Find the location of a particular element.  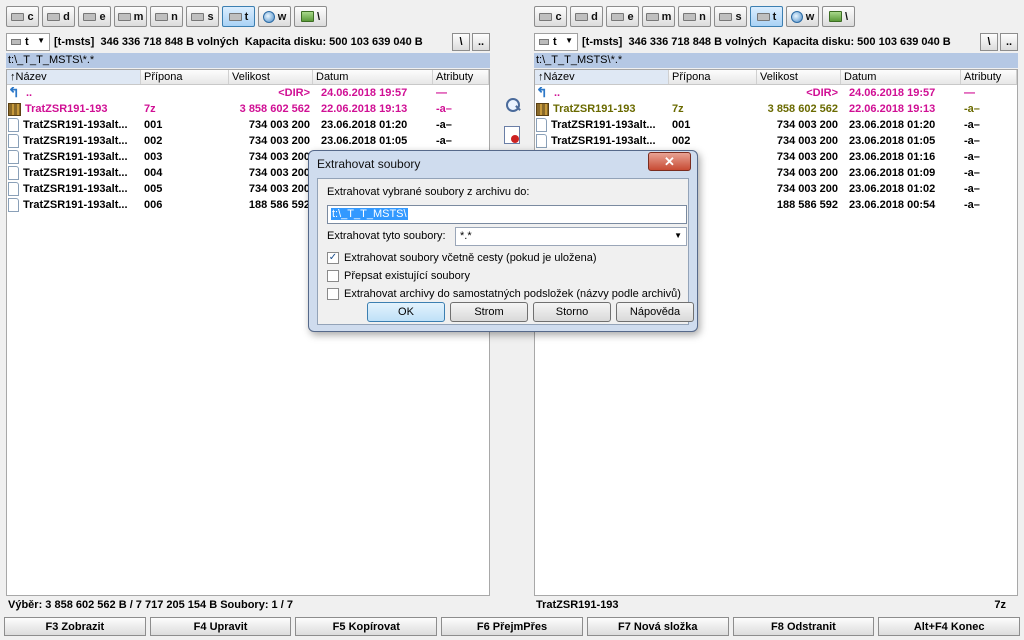

network-drive-icon is located at coordinates (835, 16).